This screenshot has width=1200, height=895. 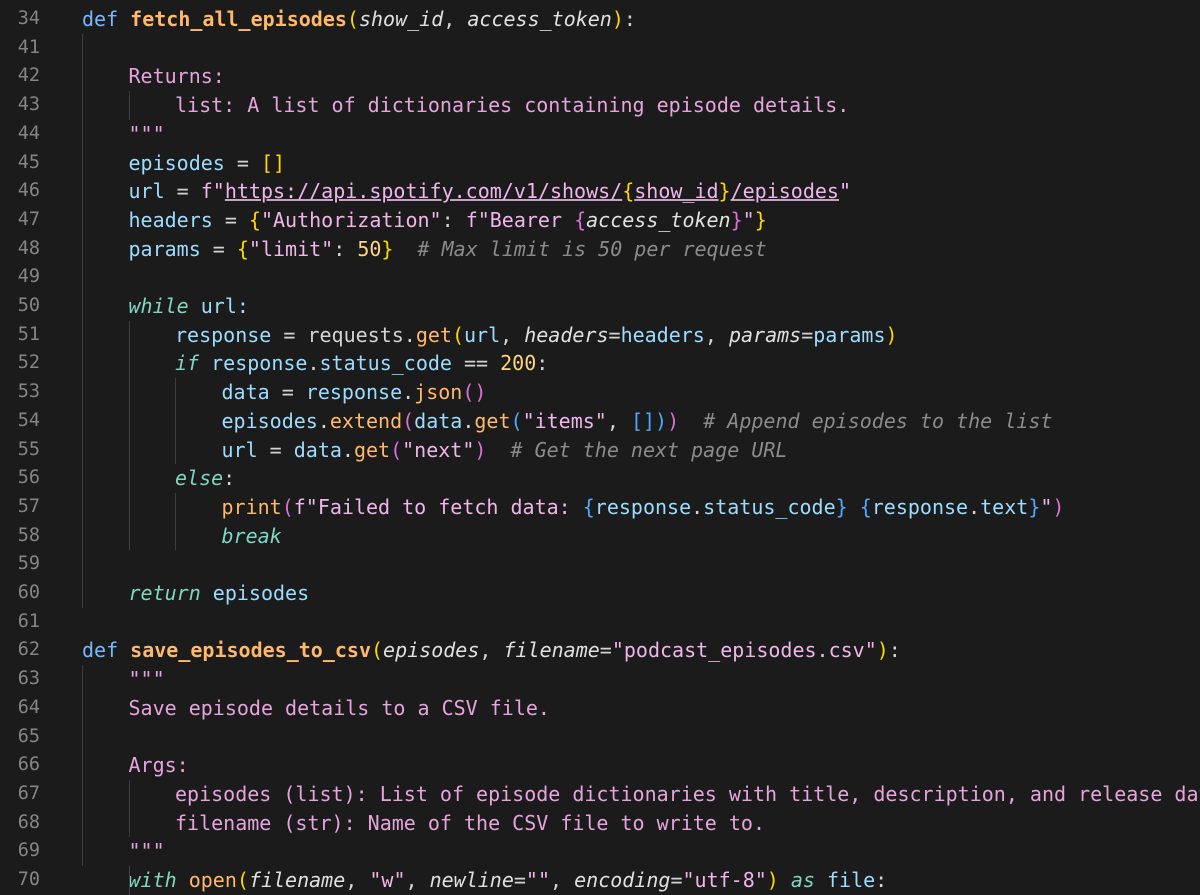 I want to click on code-token: "podcast_episodes.csv", so click(x=744, y=650).